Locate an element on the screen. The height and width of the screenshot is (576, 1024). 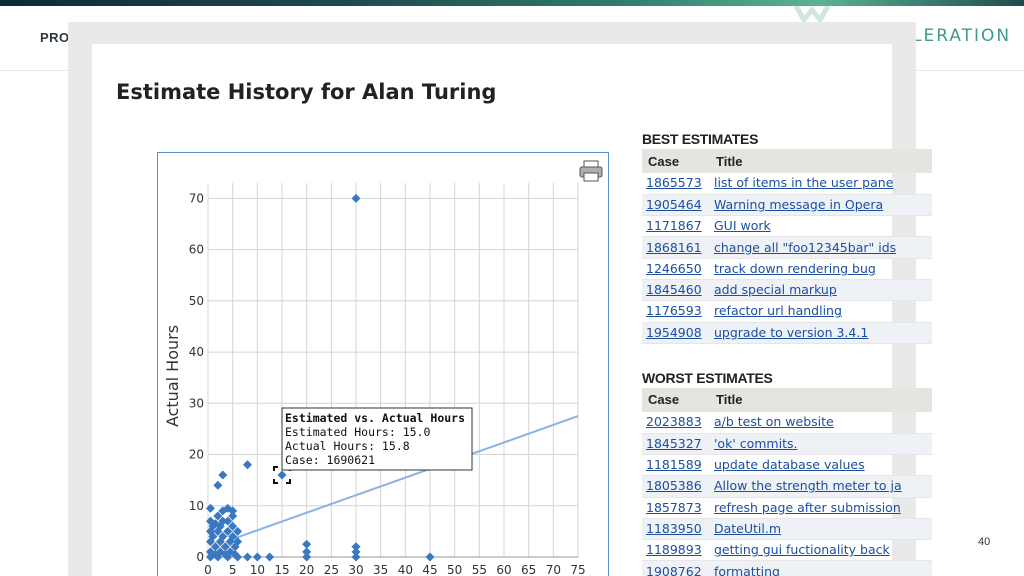
x-tick-label: 25 is located at coordinates (331, 569).